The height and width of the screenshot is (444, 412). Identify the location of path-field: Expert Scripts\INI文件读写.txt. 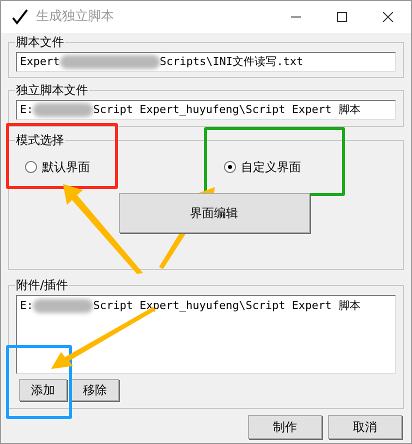
(206, 62).